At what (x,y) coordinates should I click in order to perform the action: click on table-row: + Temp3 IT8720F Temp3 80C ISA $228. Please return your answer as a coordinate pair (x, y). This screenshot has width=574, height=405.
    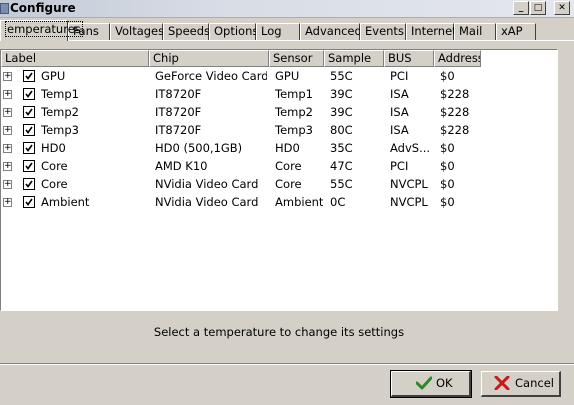
    Looking at the image, I should click on (279, 130).